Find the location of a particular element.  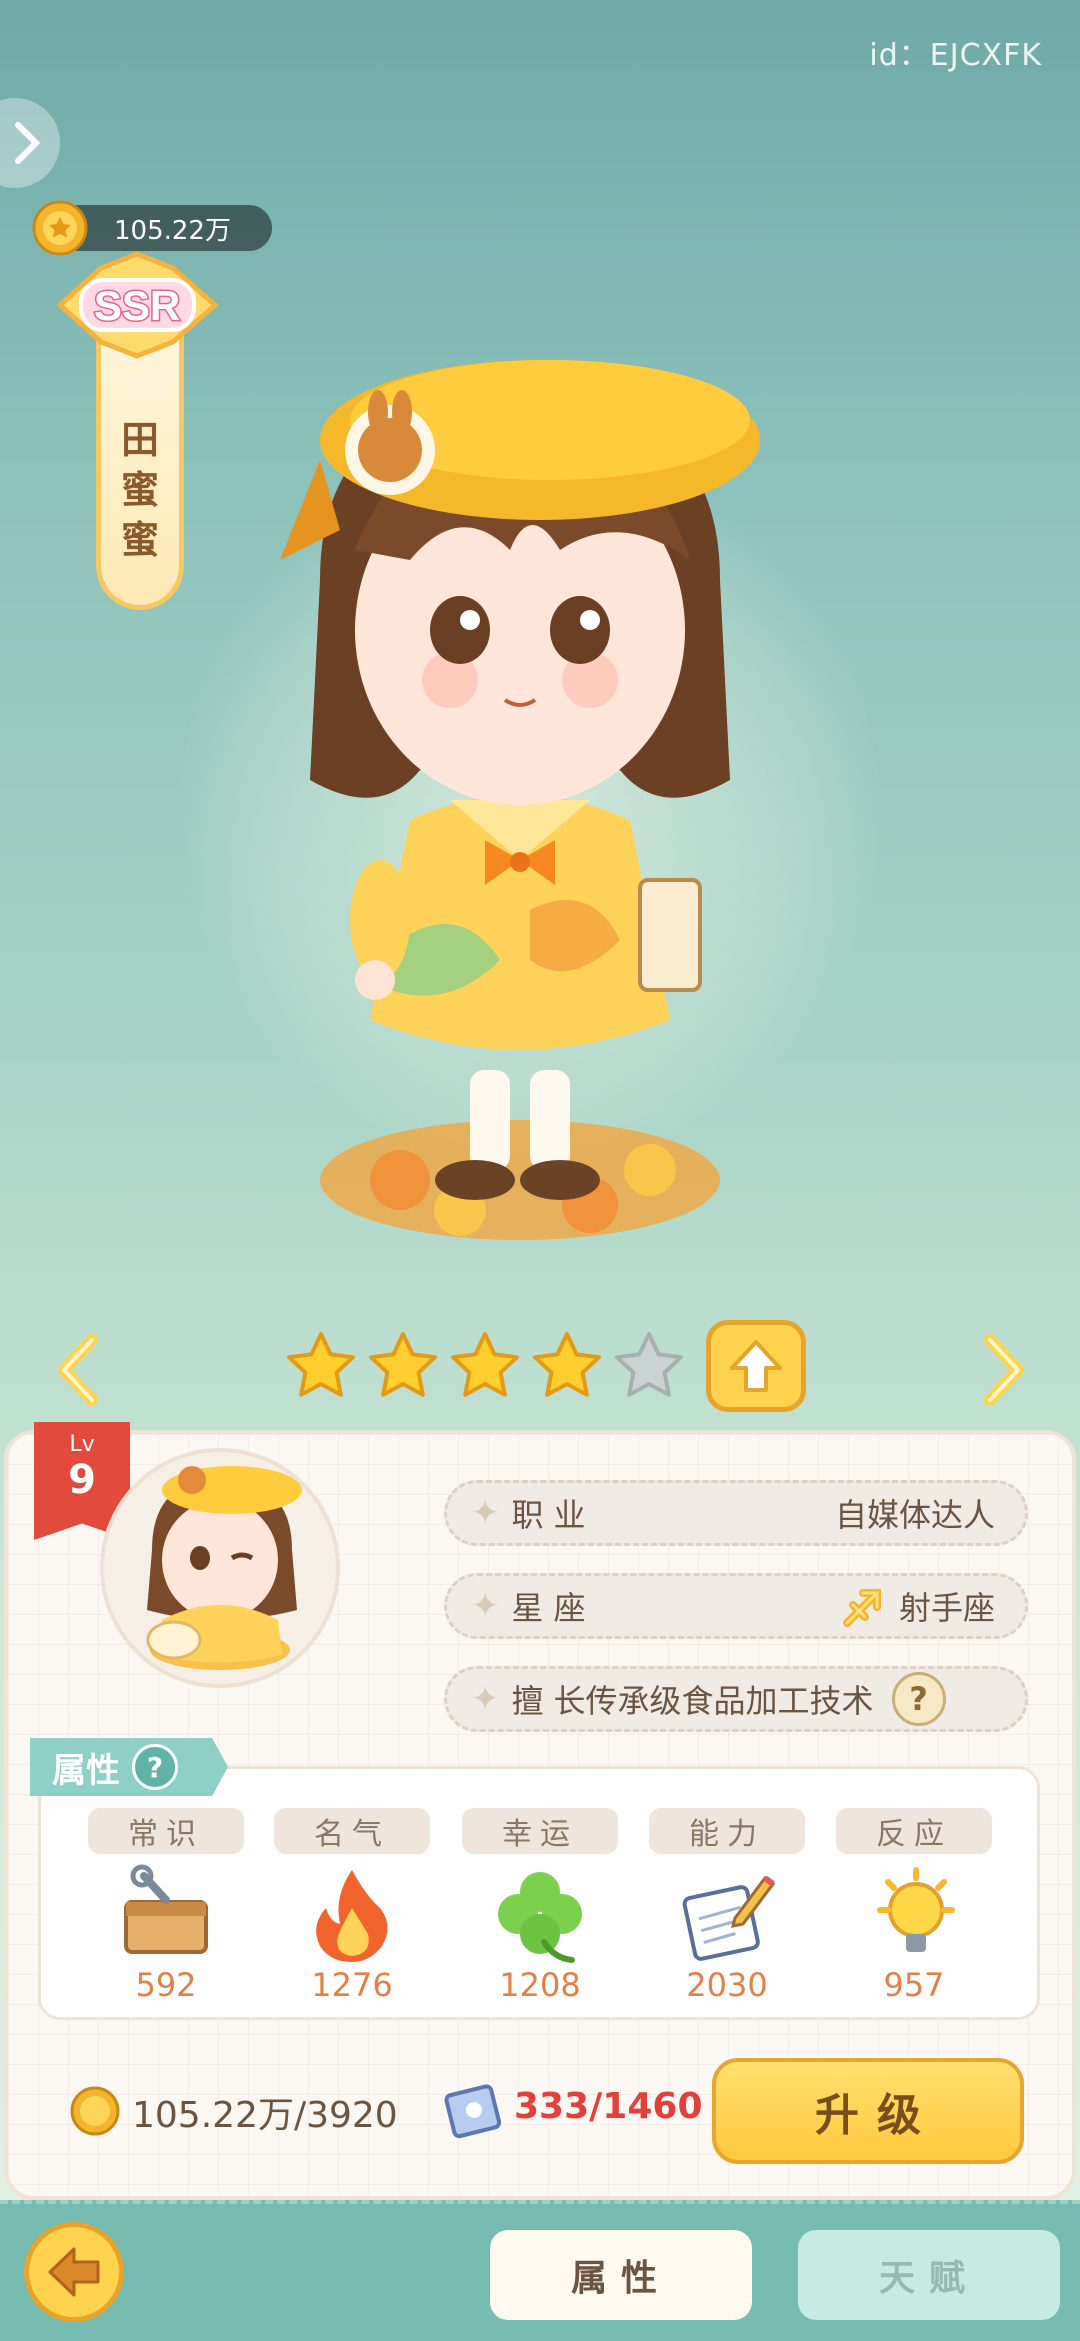

coin-cost: 105.22万/3920 is located at coordinates (265, 2115).